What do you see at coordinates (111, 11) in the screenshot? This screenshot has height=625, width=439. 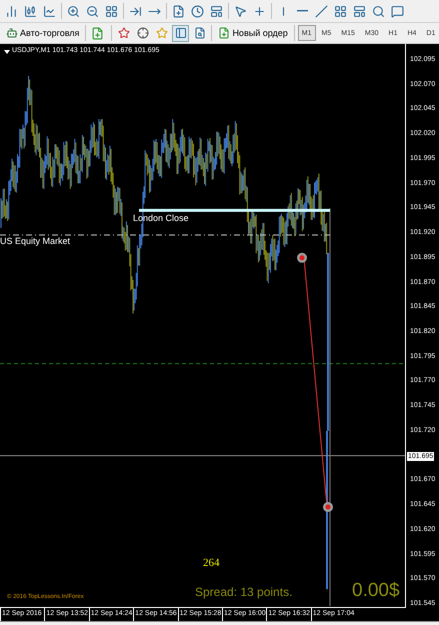 I see `tile-windows-icon` at bounding box center [111, 11].